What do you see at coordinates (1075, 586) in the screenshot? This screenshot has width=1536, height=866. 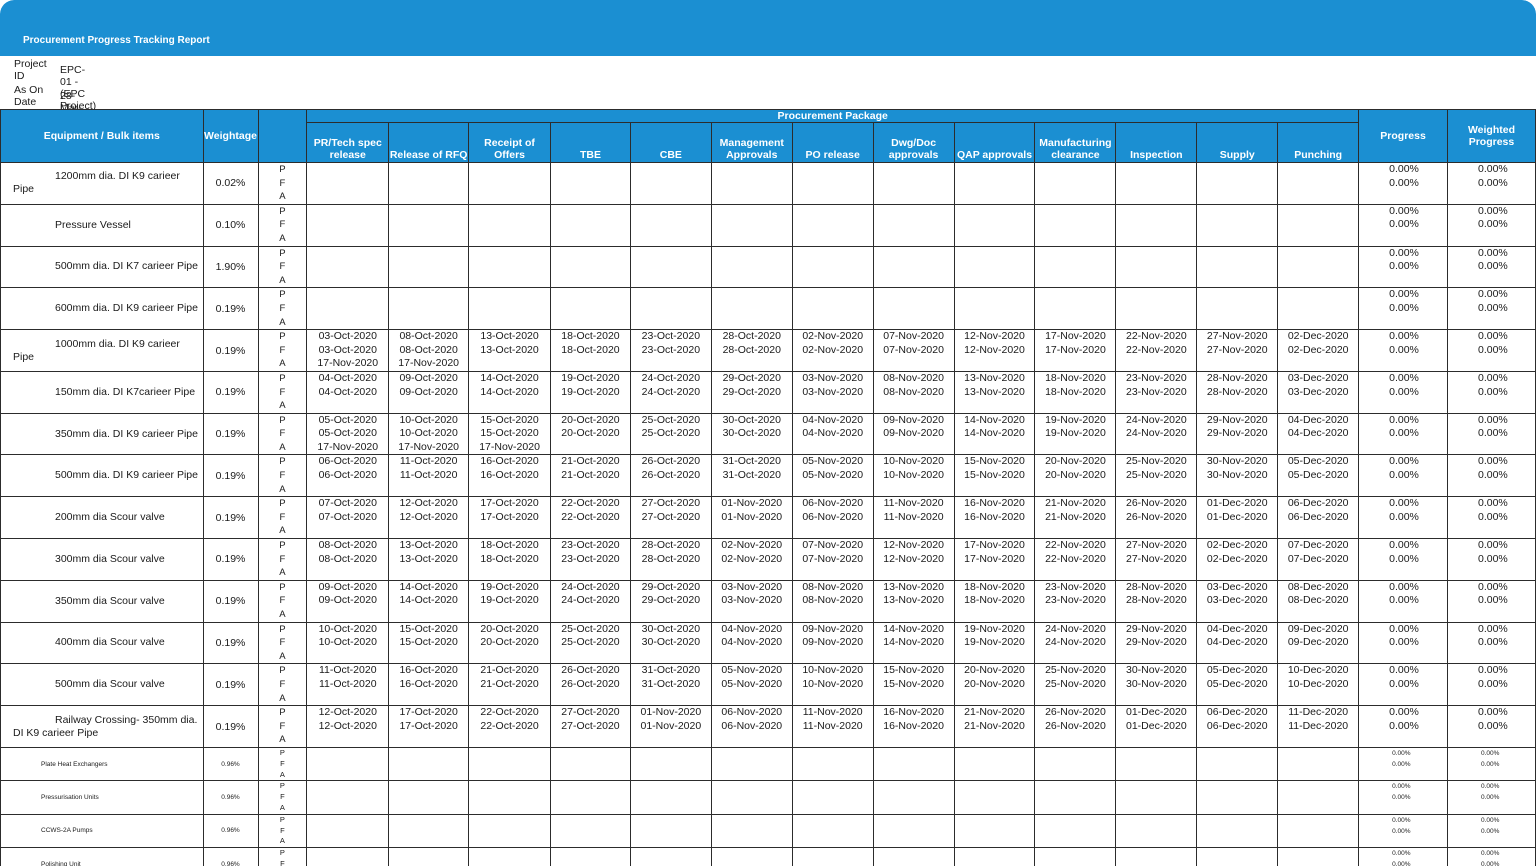 I see `stage-date: 23-Nov-2020` at bounding box center [1075, 586].